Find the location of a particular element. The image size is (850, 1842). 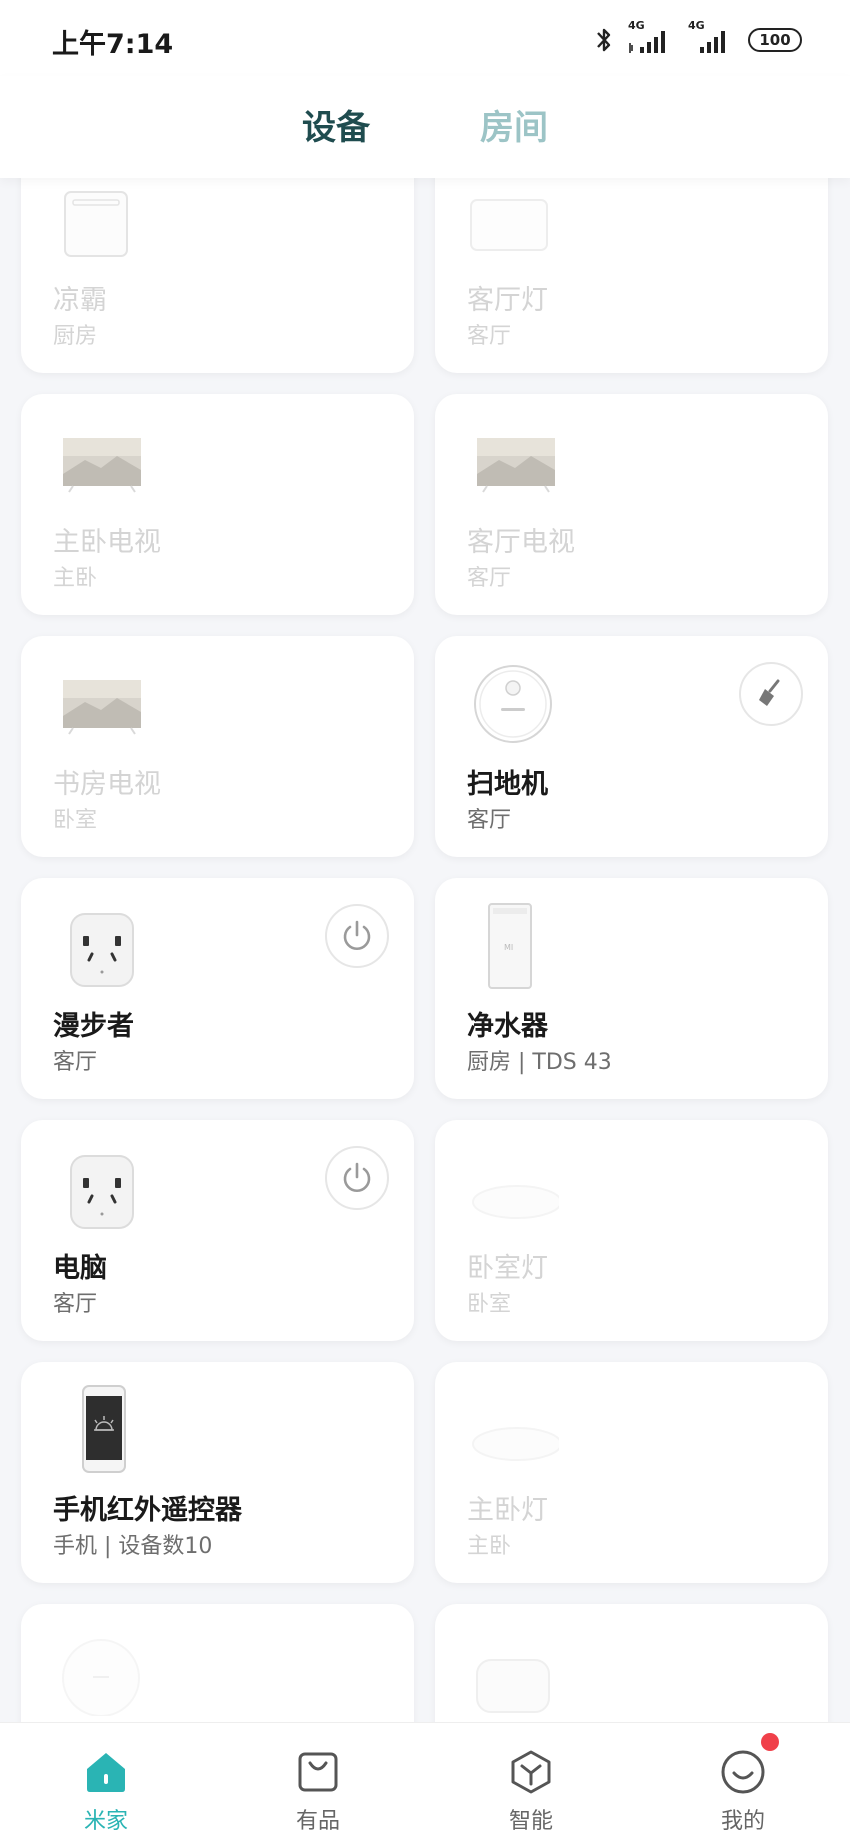

hub-device-icon is located at coordinates (513, 1686).